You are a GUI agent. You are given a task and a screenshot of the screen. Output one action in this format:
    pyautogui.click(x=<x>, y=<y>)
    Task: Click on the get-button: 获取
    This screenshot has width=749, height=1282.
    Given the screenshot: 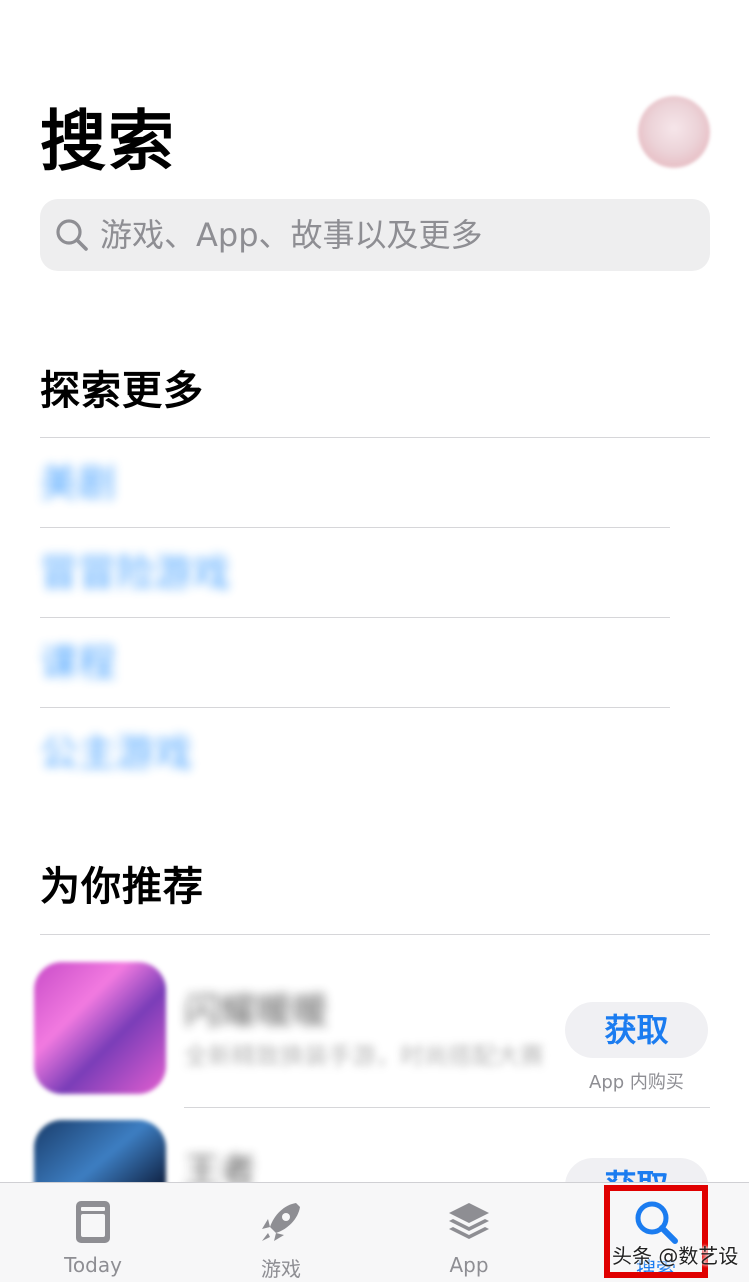 What is the action you would take?
    pyautogui.click(x=636, y=1030)
    